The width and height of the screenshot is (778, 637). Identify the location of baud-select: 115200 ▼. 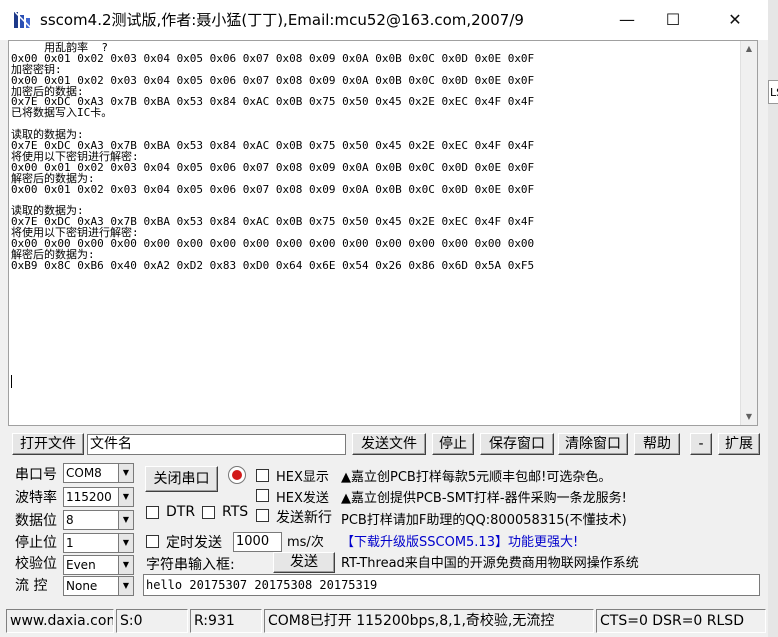
(98, 497).